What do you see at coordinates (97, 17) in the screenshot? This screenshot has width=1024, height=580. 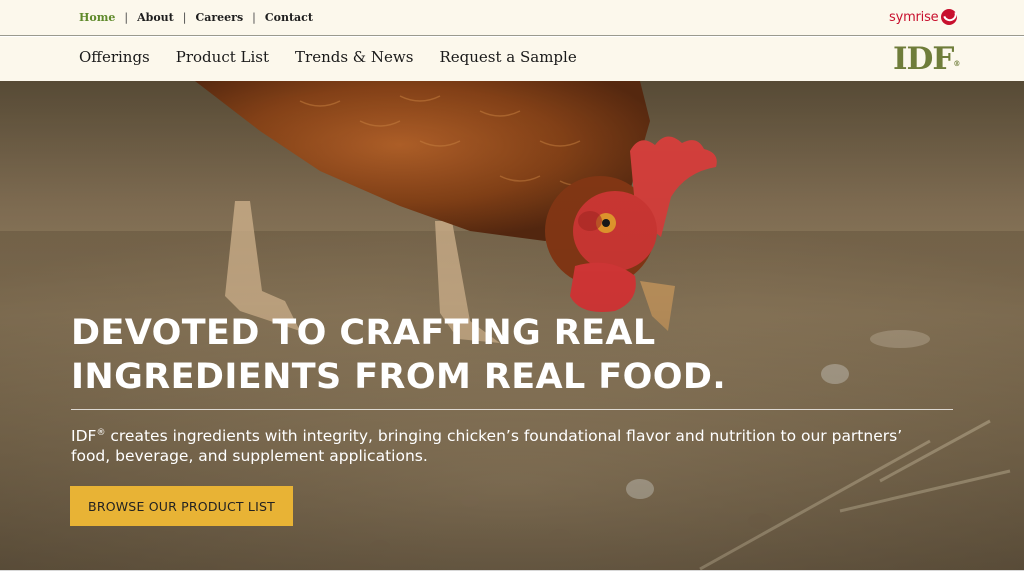 I see `util-link-home: Home` at bounding box center [97, 17].